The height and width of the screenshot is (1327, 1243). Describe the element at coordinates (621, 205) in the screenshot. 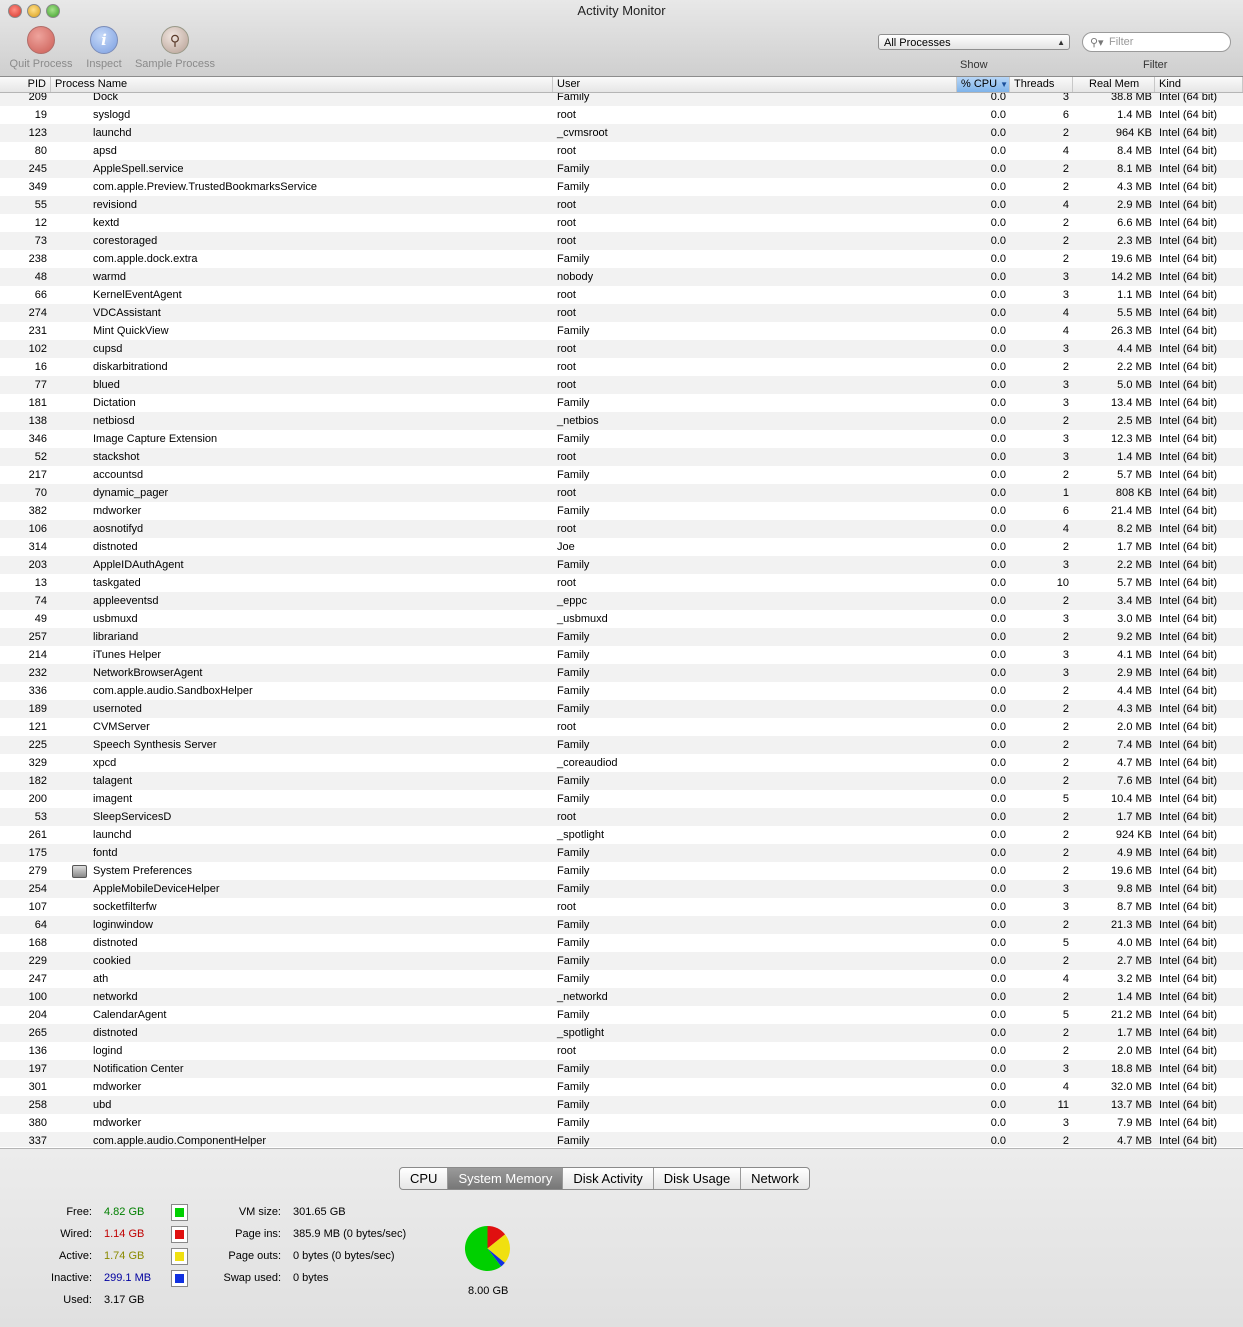

I see `table-row: 55 revisiond root 0.0 4 2.9 MB Intel (64 bit)` at that location.